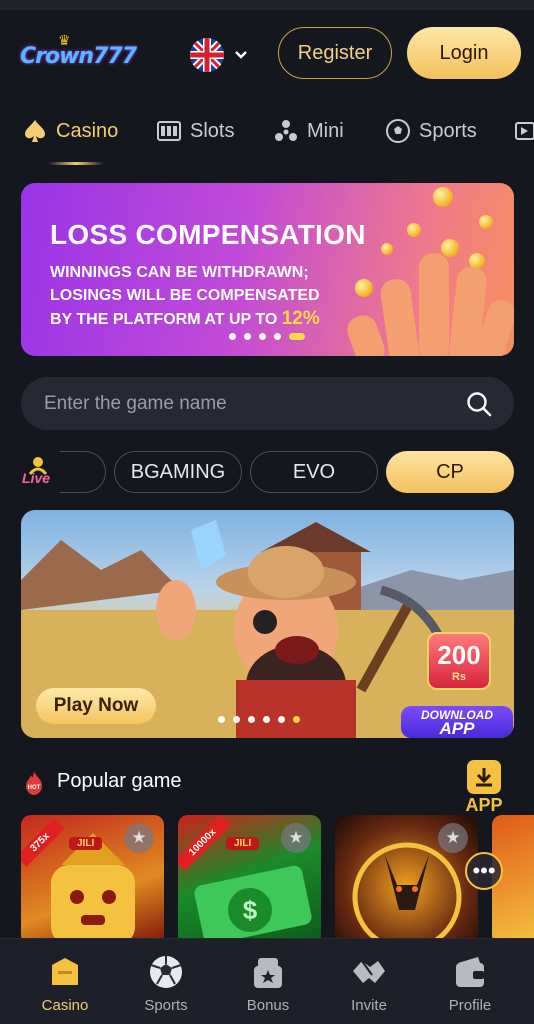 The height and width of the screenshot is (1024, 534). What do you see at coordinates (65, 972) in the screenshot?
I see `casino-icon` at bounding box center [65, 972].